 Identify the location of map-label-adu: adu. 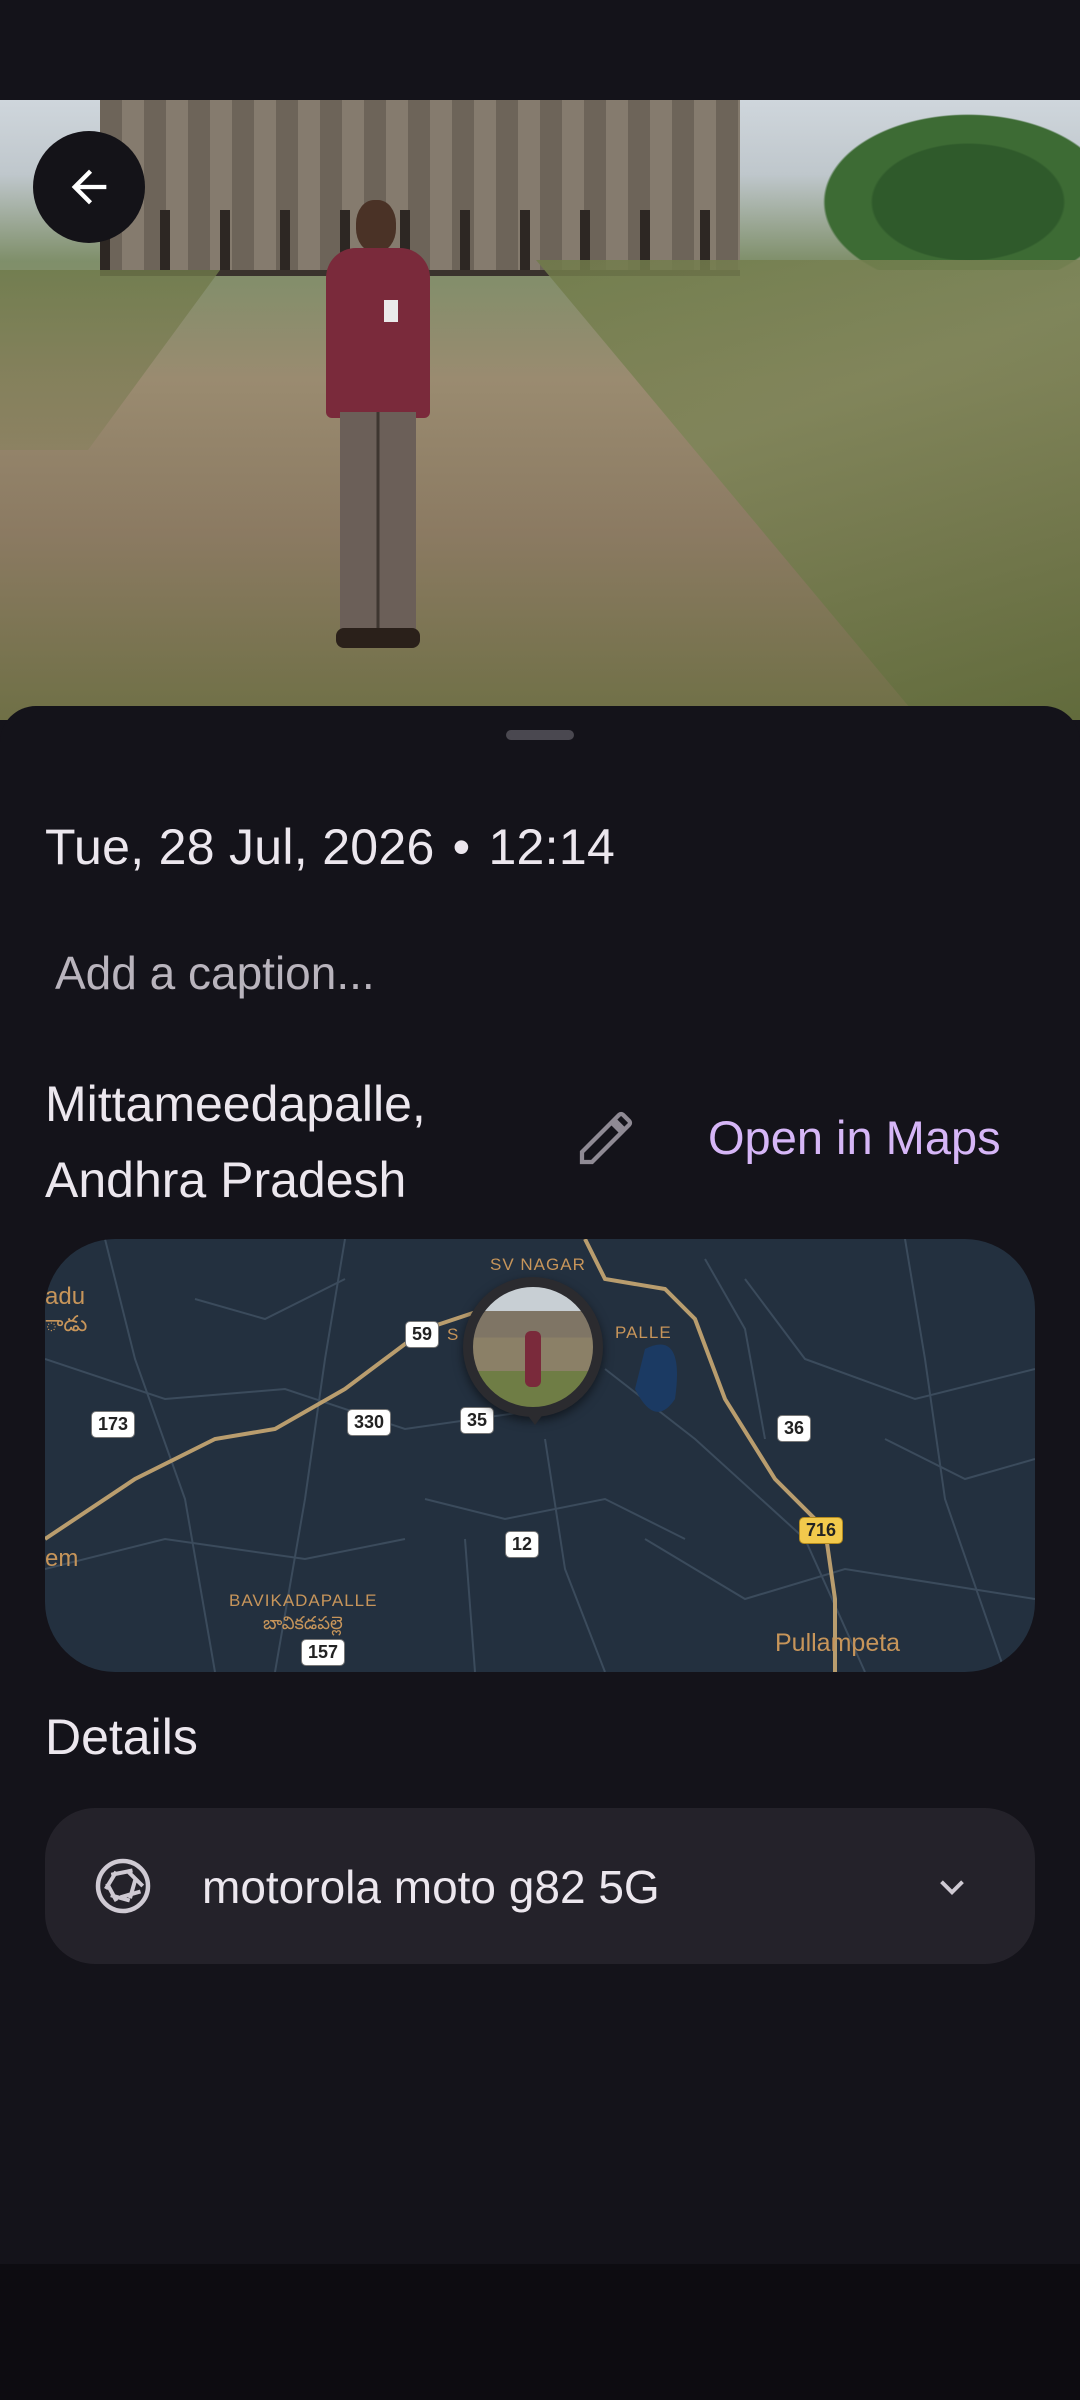
(65, 1296).